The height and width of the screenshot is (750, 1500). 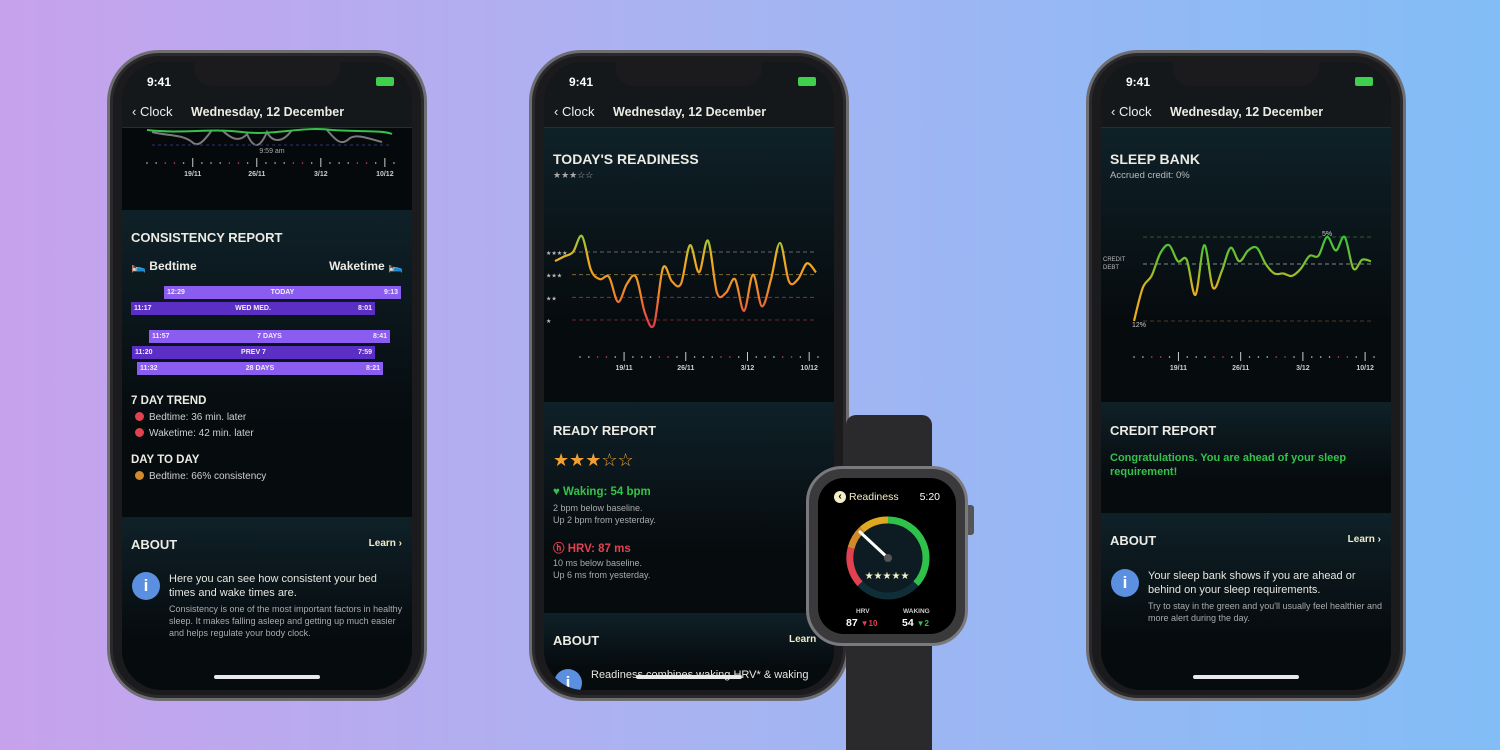 What do you see at coordinates (802, 639) in the screenshot?
I see `learn-link: Learn` at bounding box center [802, 639].